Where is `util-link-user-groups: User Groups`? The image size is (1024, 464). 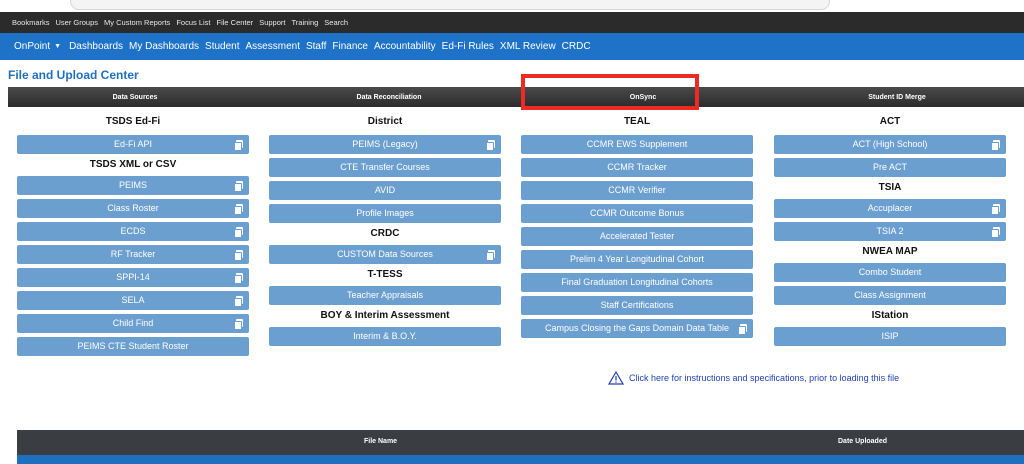 util-link-user-groups: User Groups is located at coordinates (77, 22).